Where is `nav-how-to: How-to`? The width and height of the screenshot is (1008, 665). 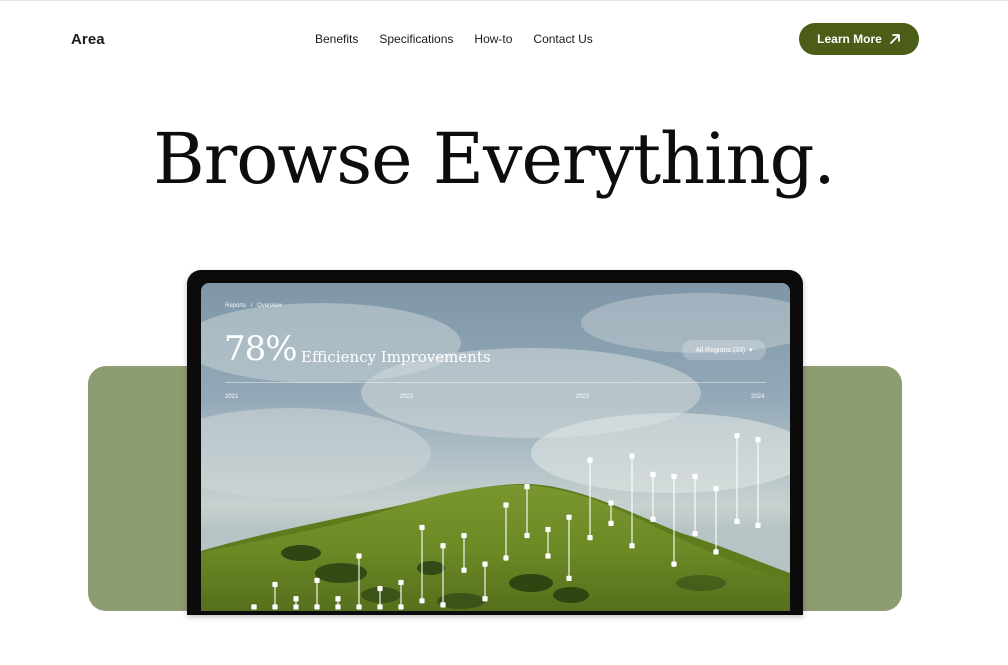
nav-how-to: How-to is located at coordinates (493, 39).